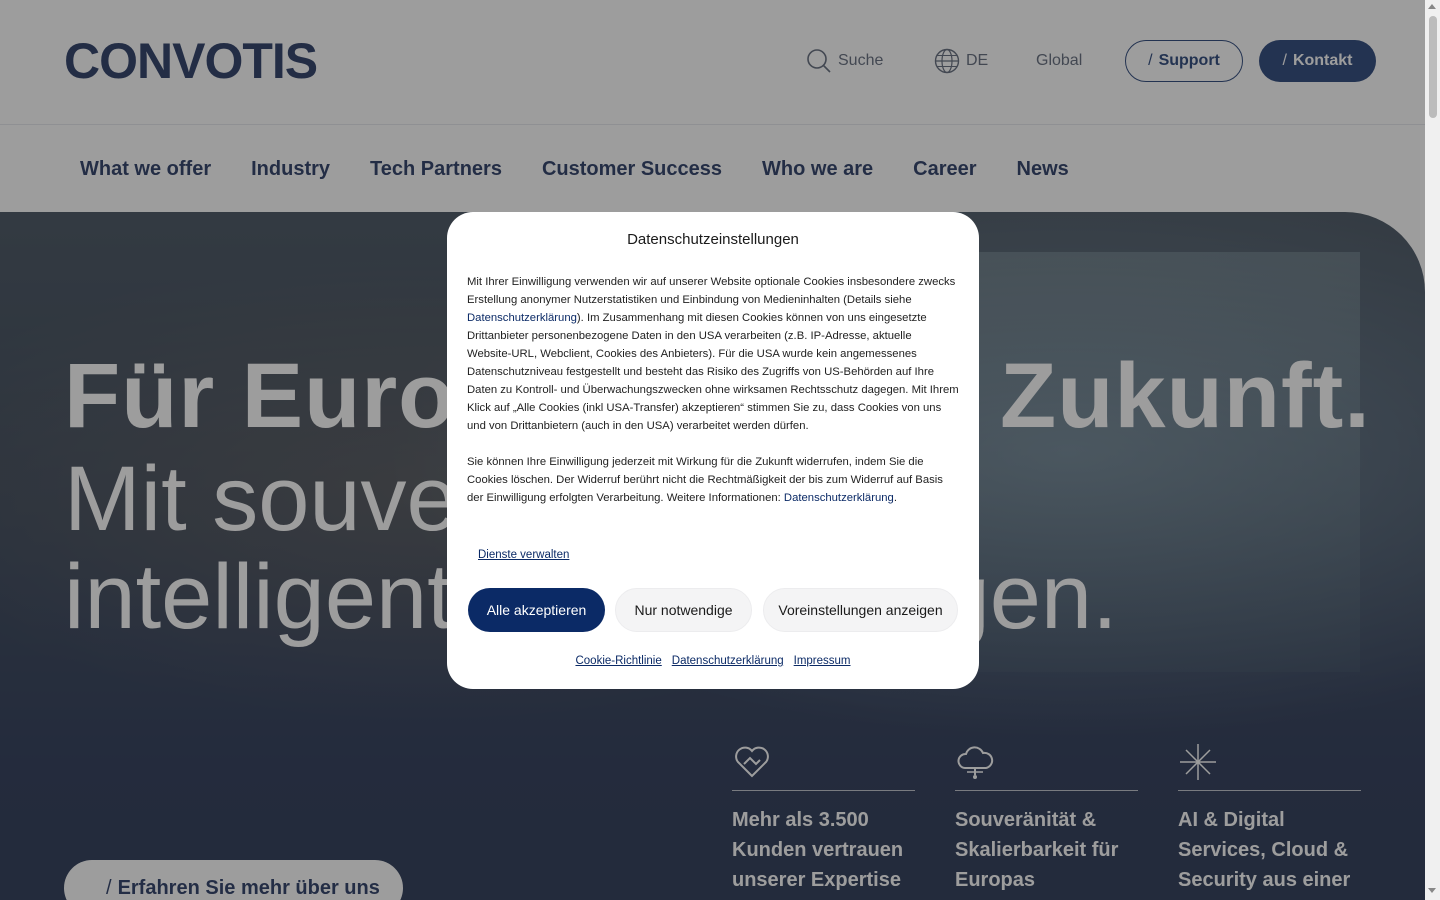  Describe the element at coordinates (683, 610) in the screenshot. I see `necessary-only-button: Nur notwendige` at that location.